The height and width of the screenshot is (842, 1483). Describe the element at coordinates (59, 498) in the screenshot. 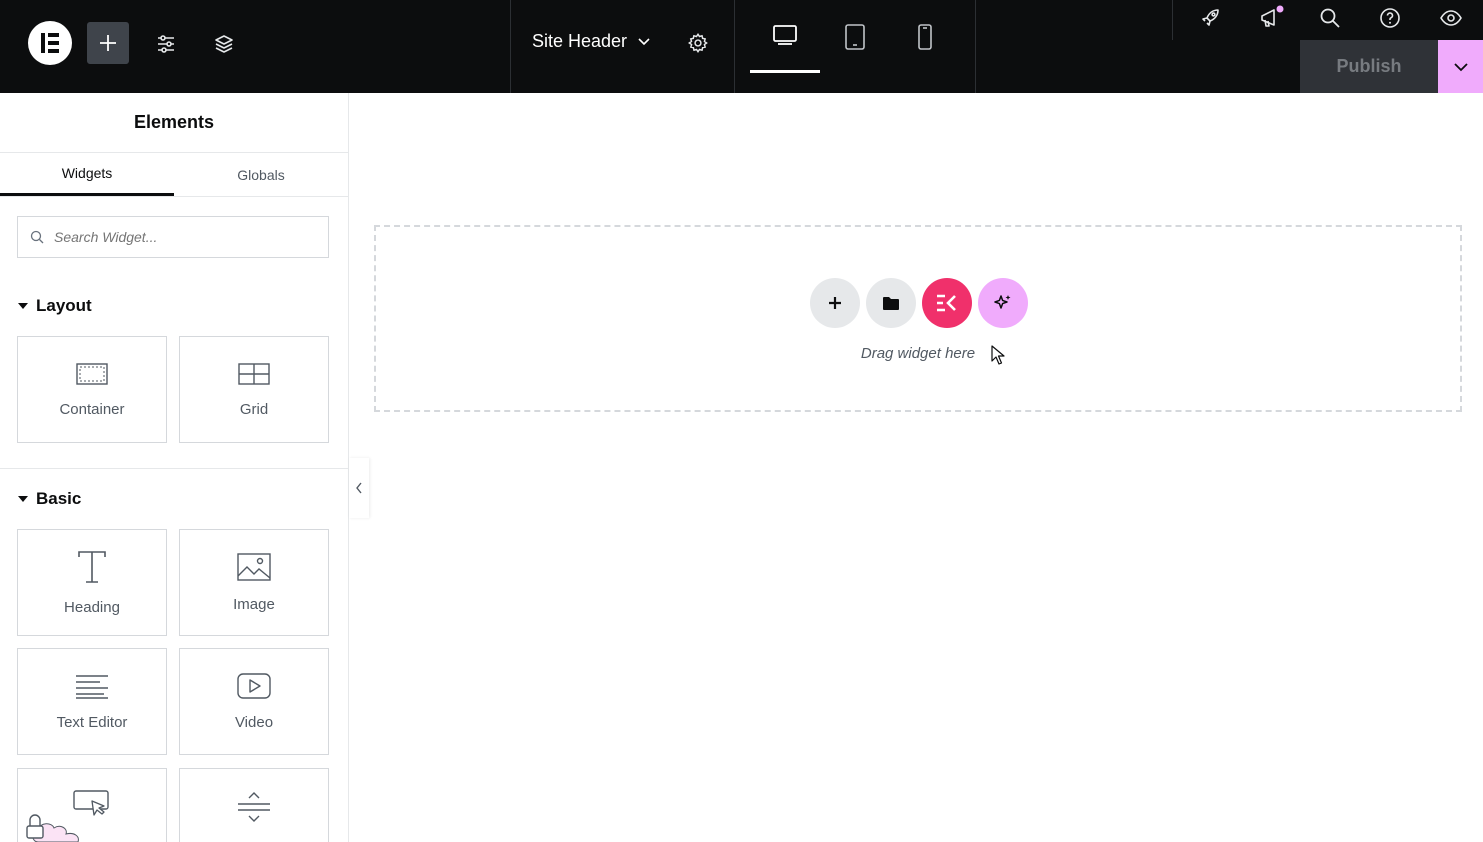

I see `section-title: Basic` at that location.